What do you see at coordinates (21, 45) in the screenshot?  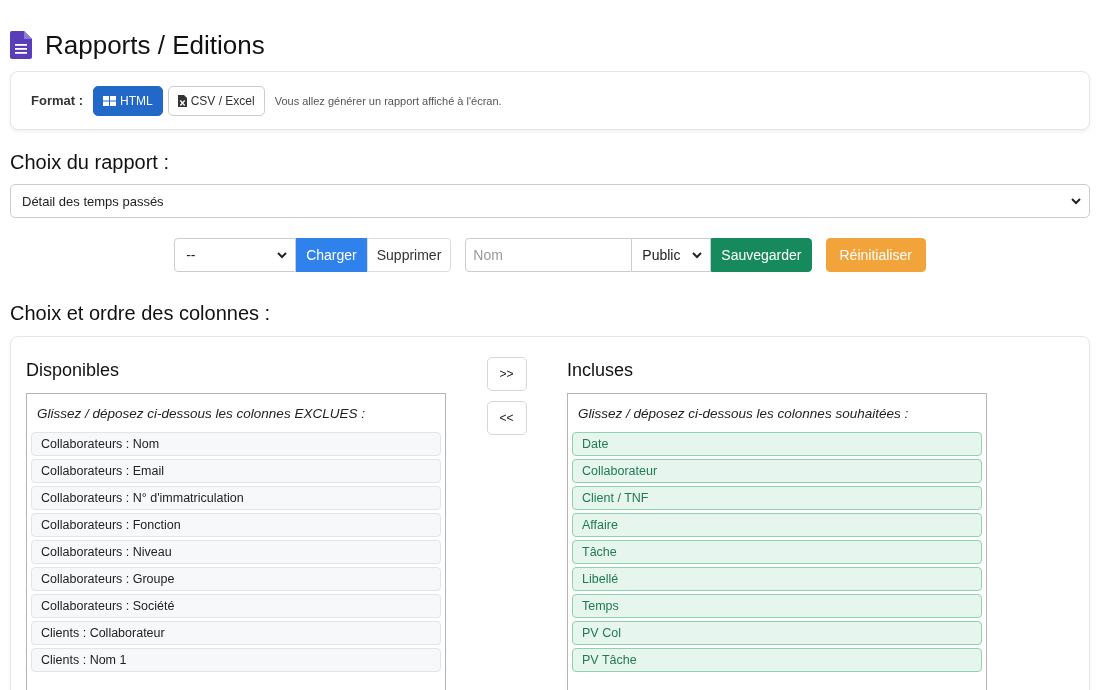 I see `document-icon` at bounding box center [21, 45].